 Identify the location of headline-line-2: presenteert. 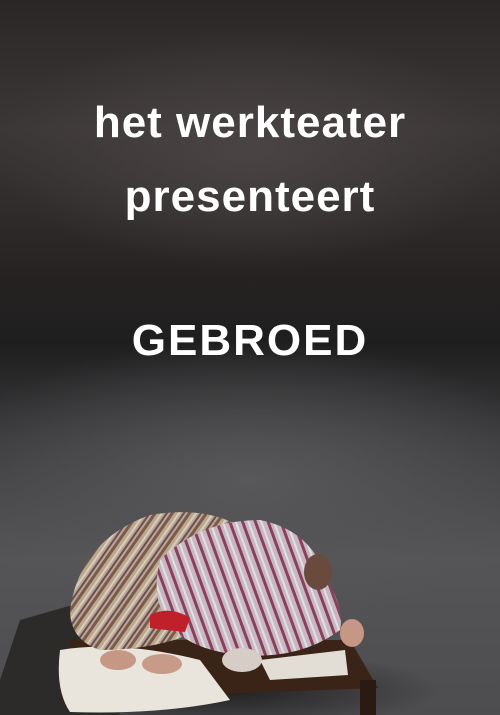
(250, 196).